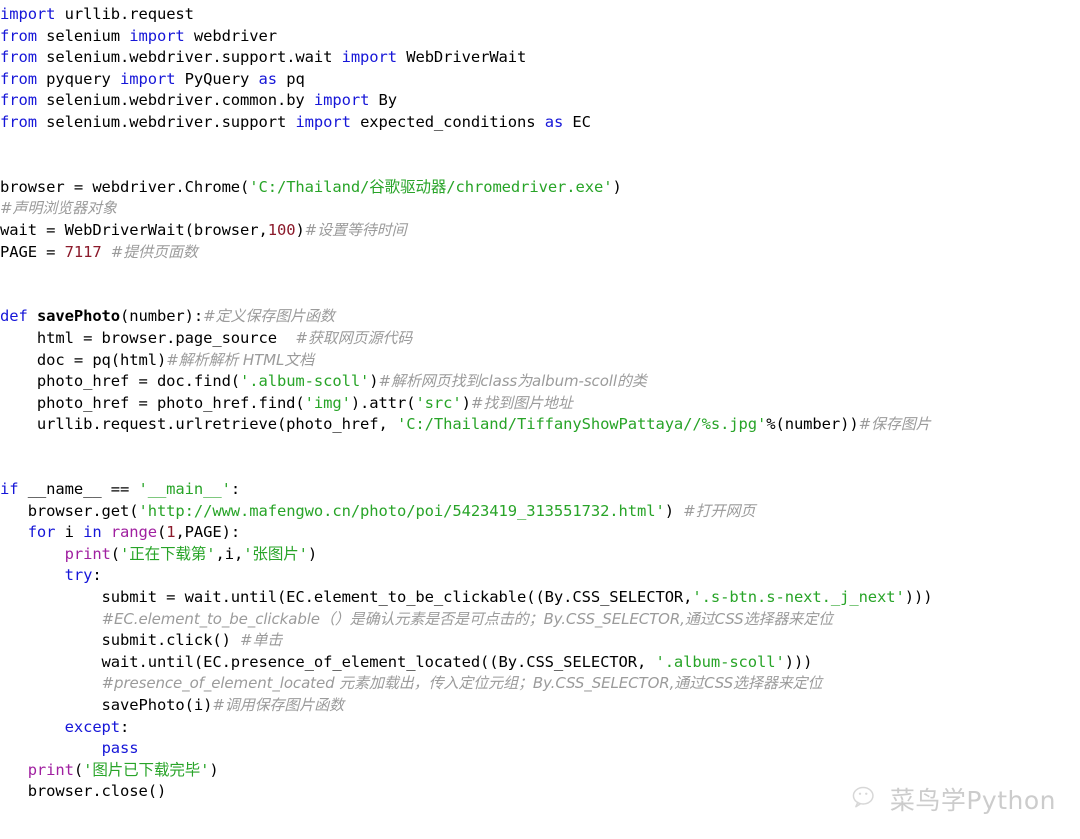  I want to click on code-token-plain: __name__ ==, so click(78, 489).